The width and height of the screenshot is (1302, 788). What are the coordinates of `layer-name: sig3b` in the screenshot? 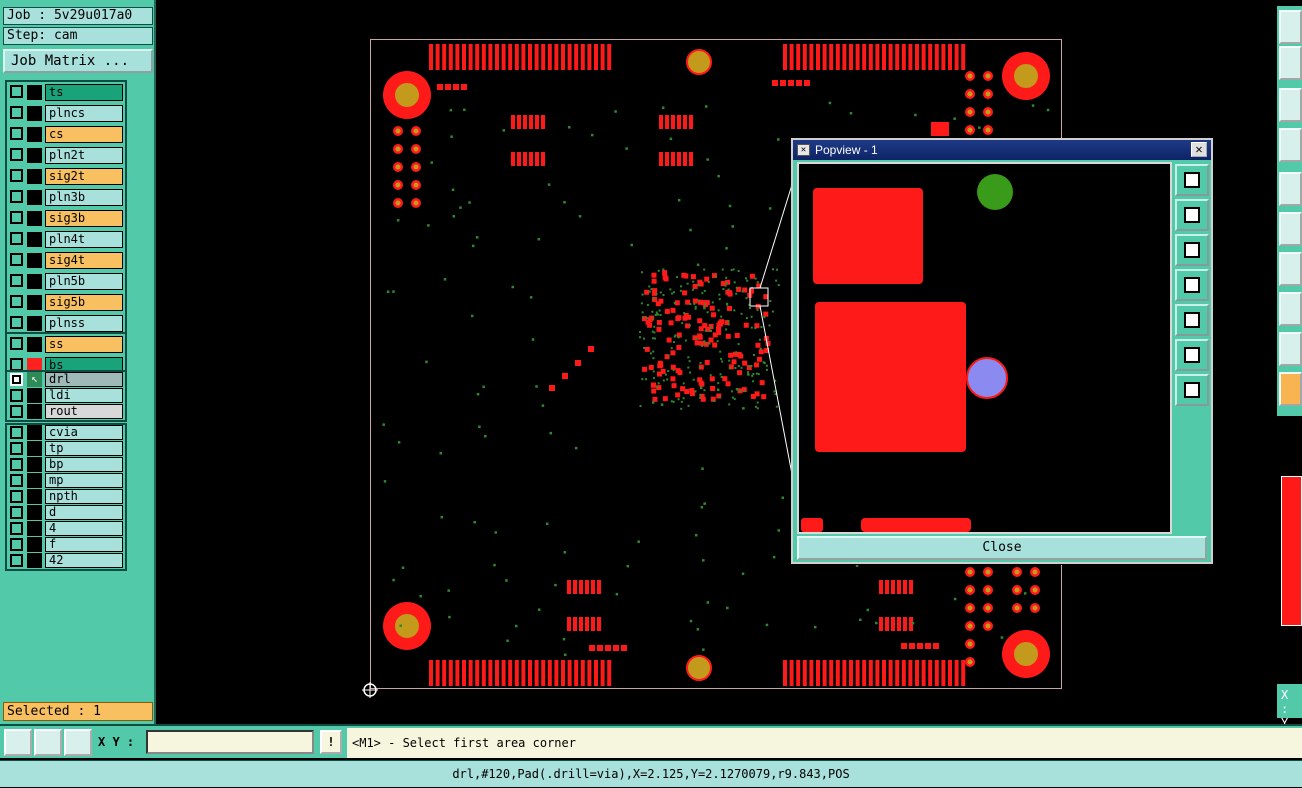 It's located at (84, 218).